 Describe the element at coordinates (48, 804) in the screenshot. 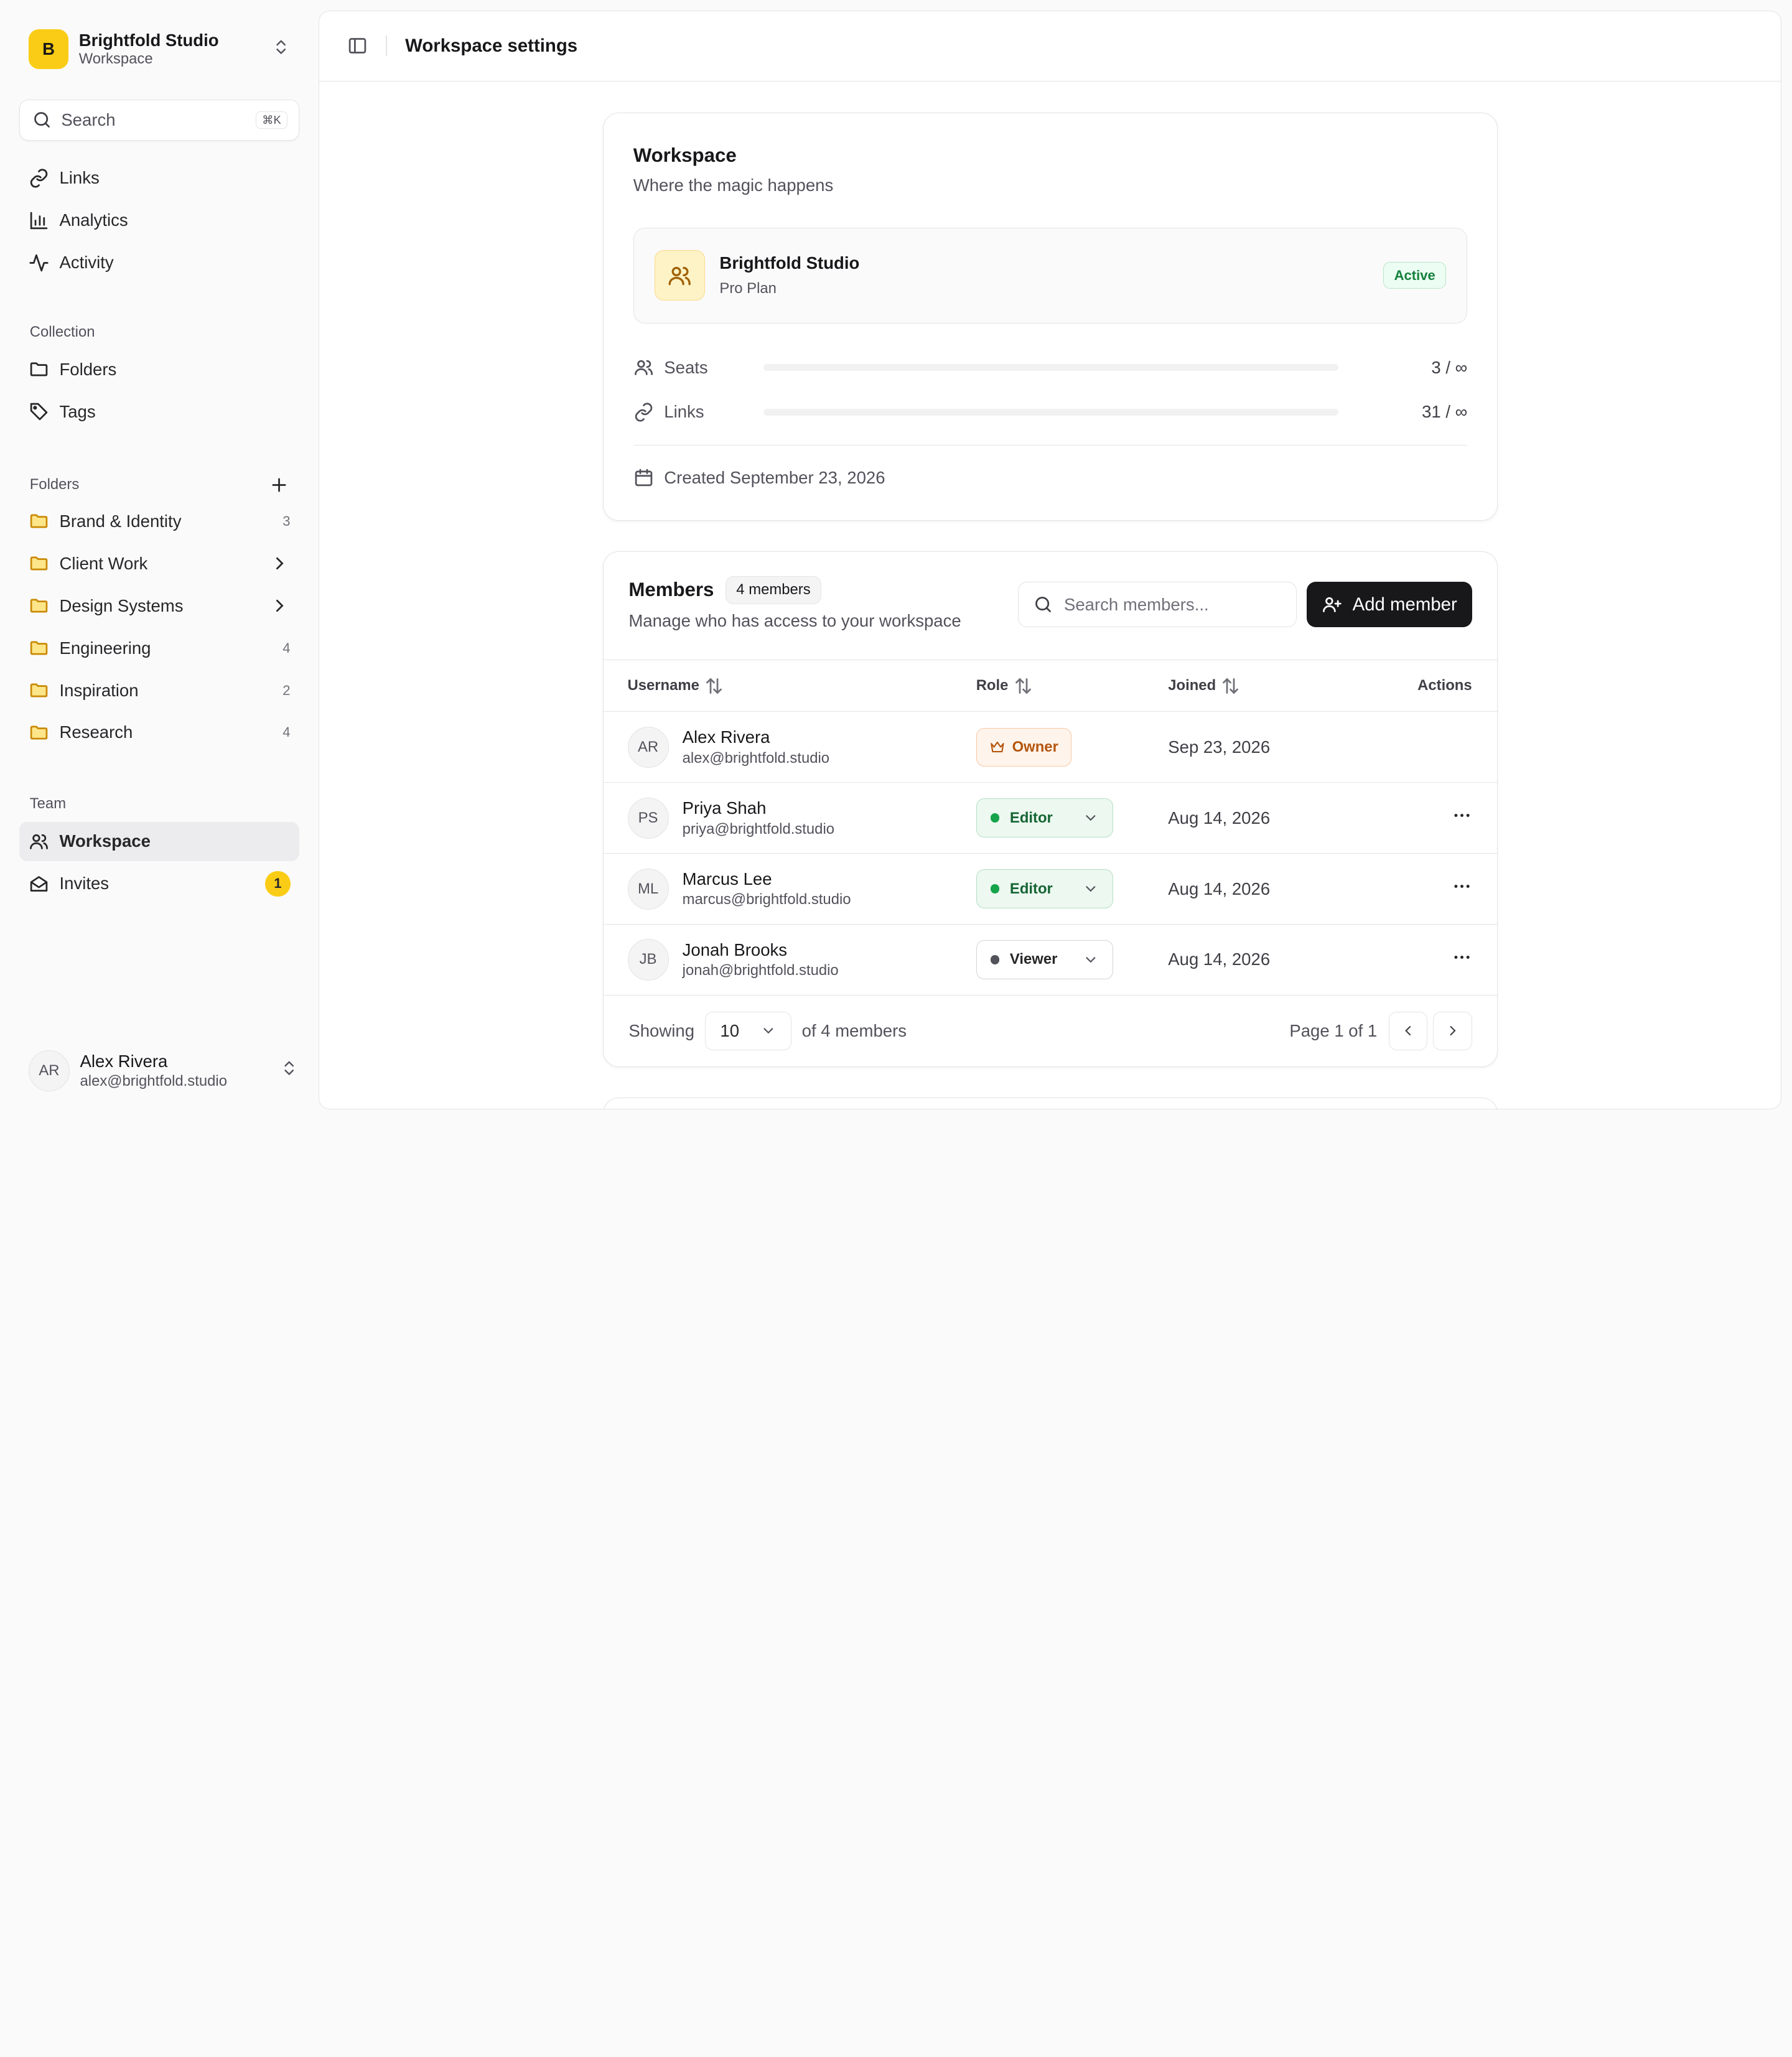

I see `team-heading-label: Team` at that location.